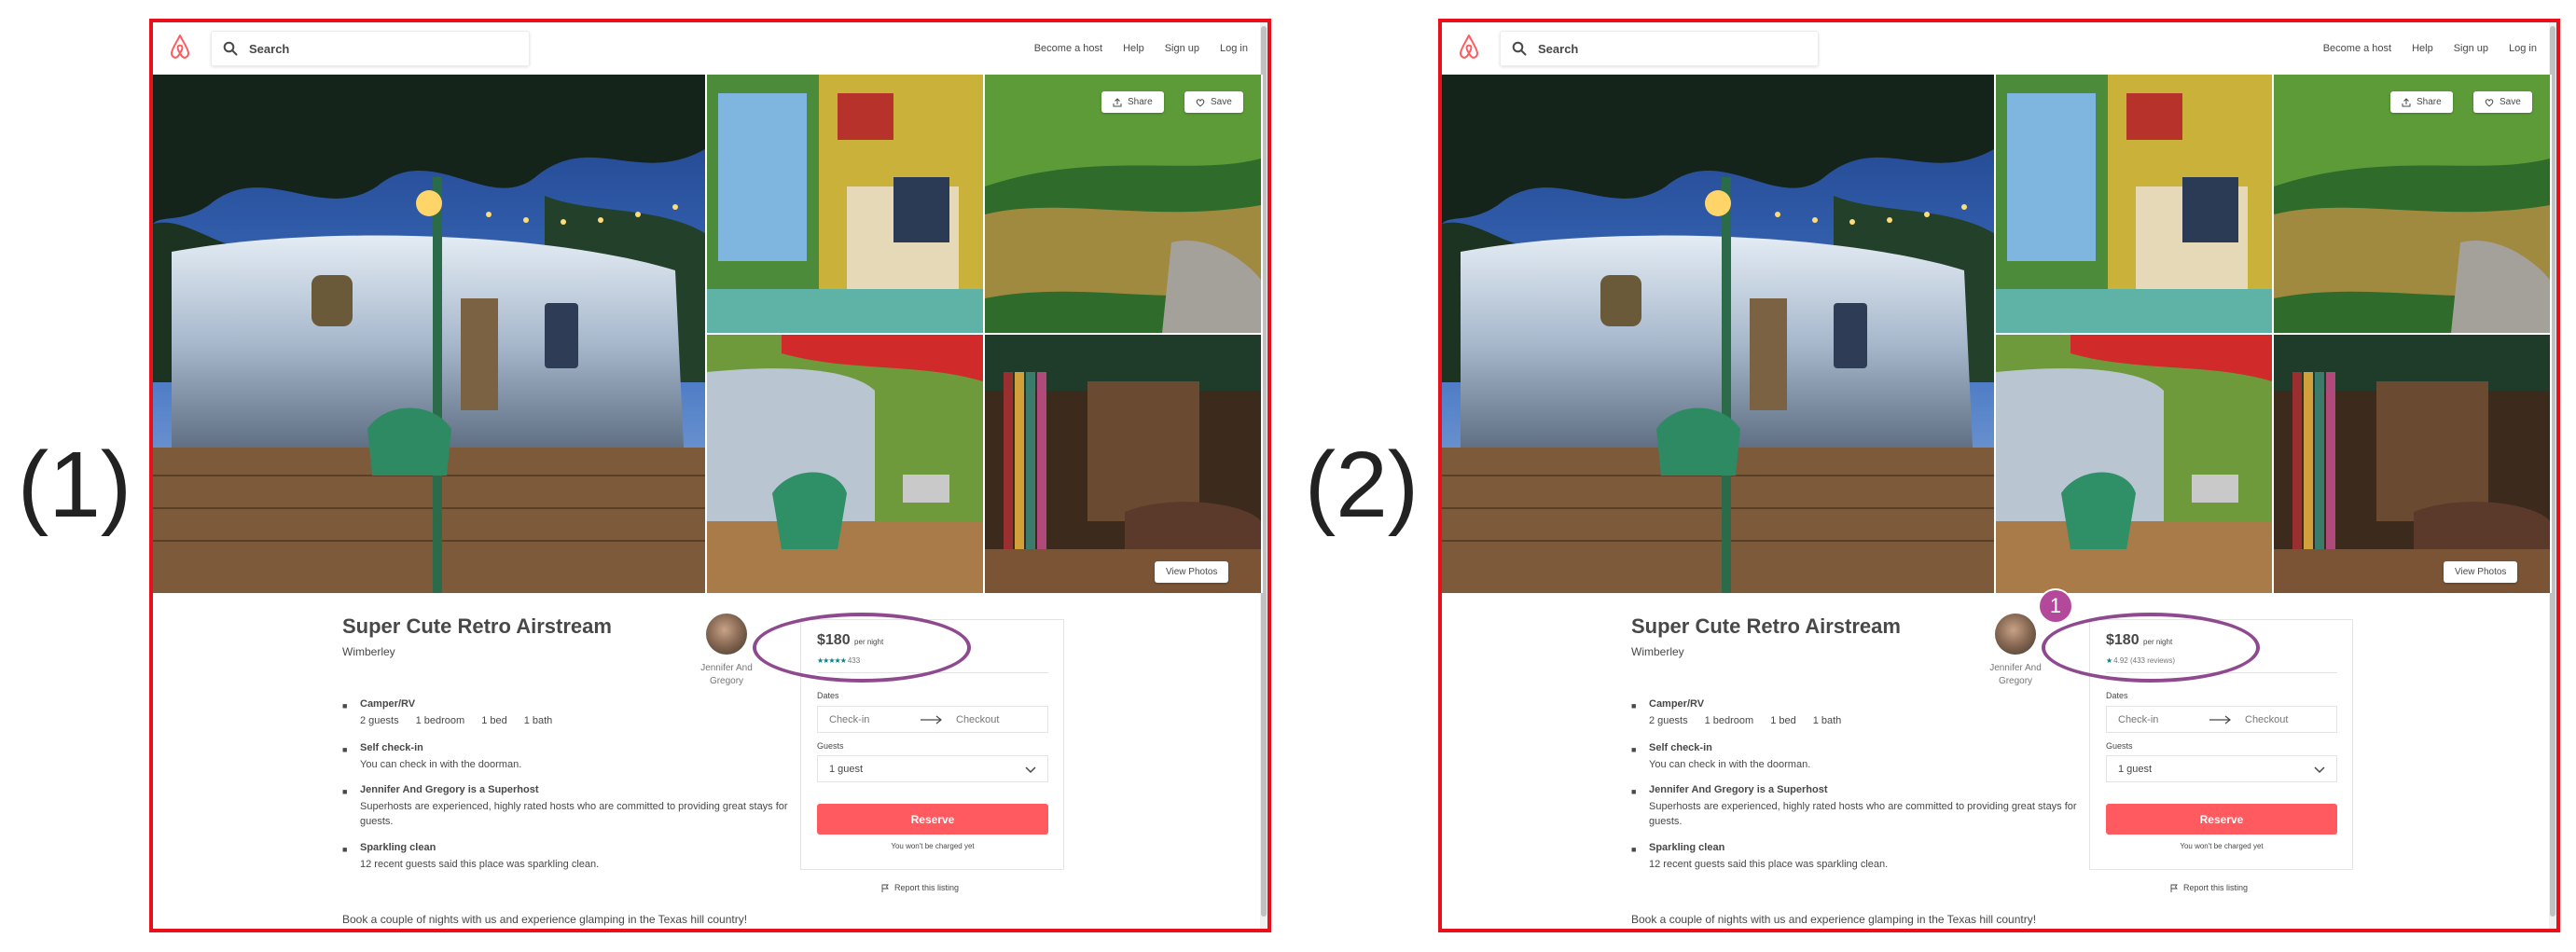 This screenshot has height=952, width=2576. Describe the element at coordinates (2216, 887) in the screenshot. I see `report-label: Report this listing` at that location.